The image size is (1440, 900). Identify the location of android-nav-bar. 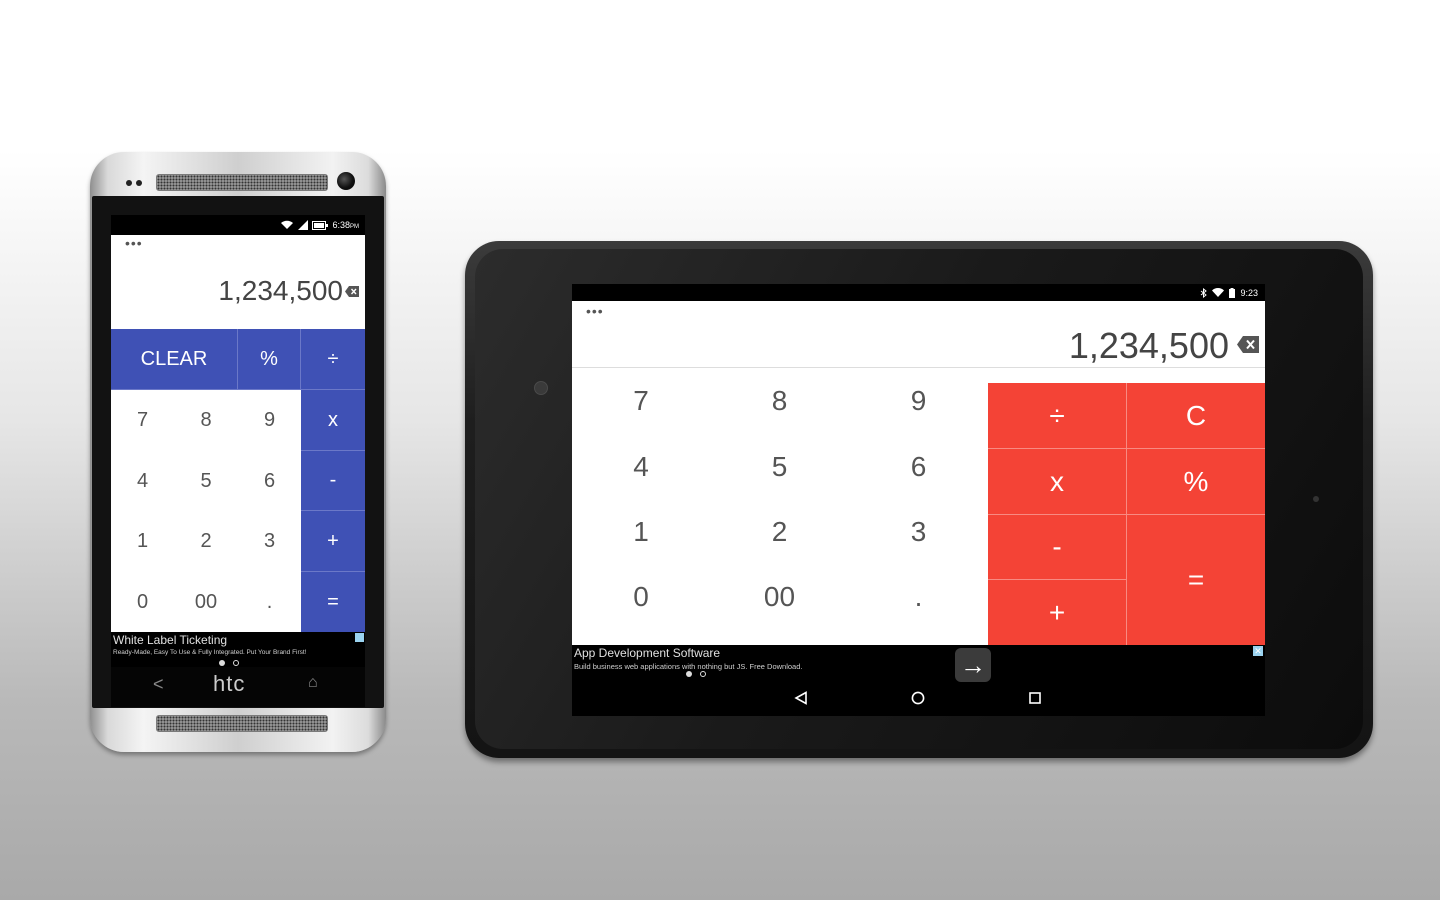
(918, 699).